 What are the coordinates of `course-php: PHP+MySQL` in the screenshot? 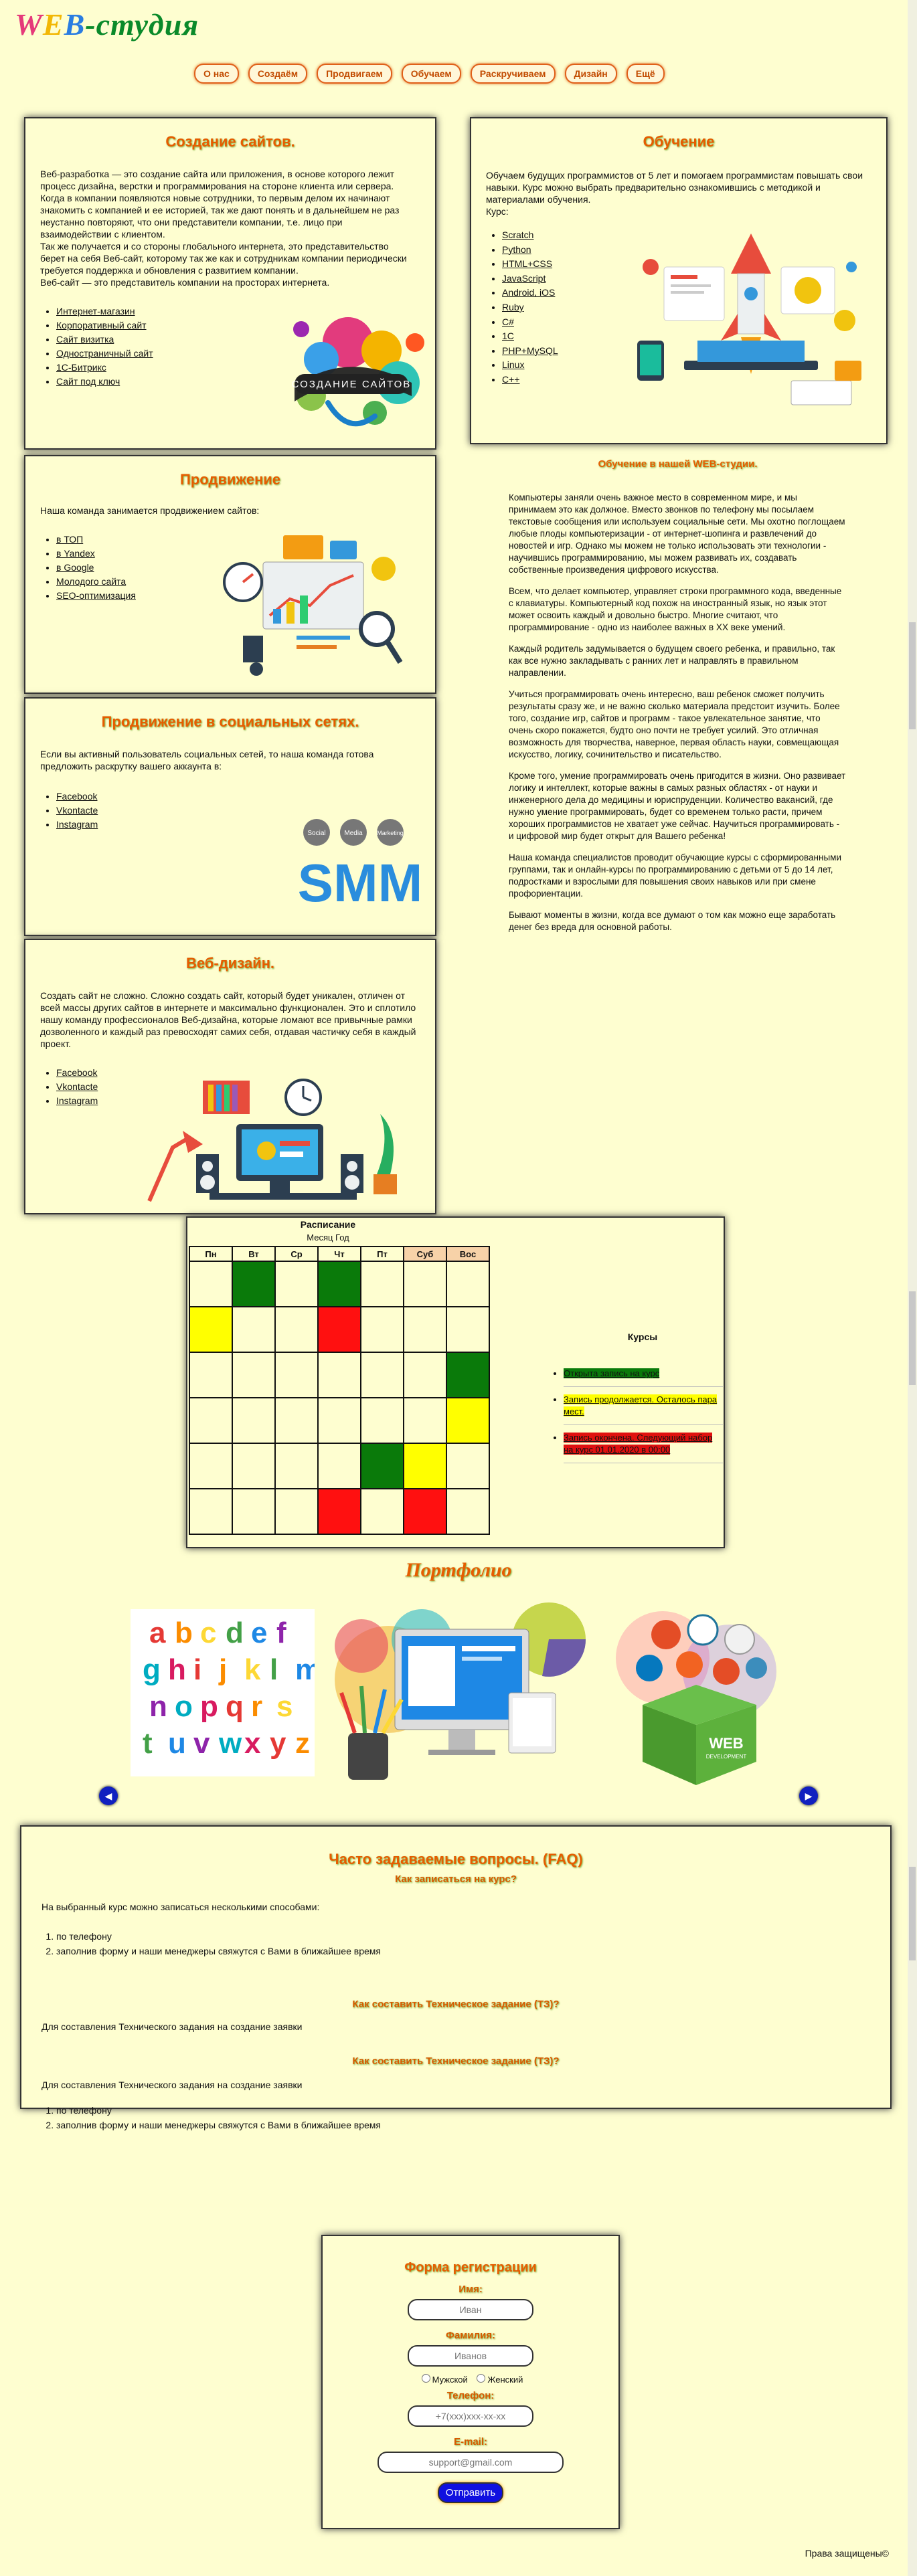 It's located at (530, 351).